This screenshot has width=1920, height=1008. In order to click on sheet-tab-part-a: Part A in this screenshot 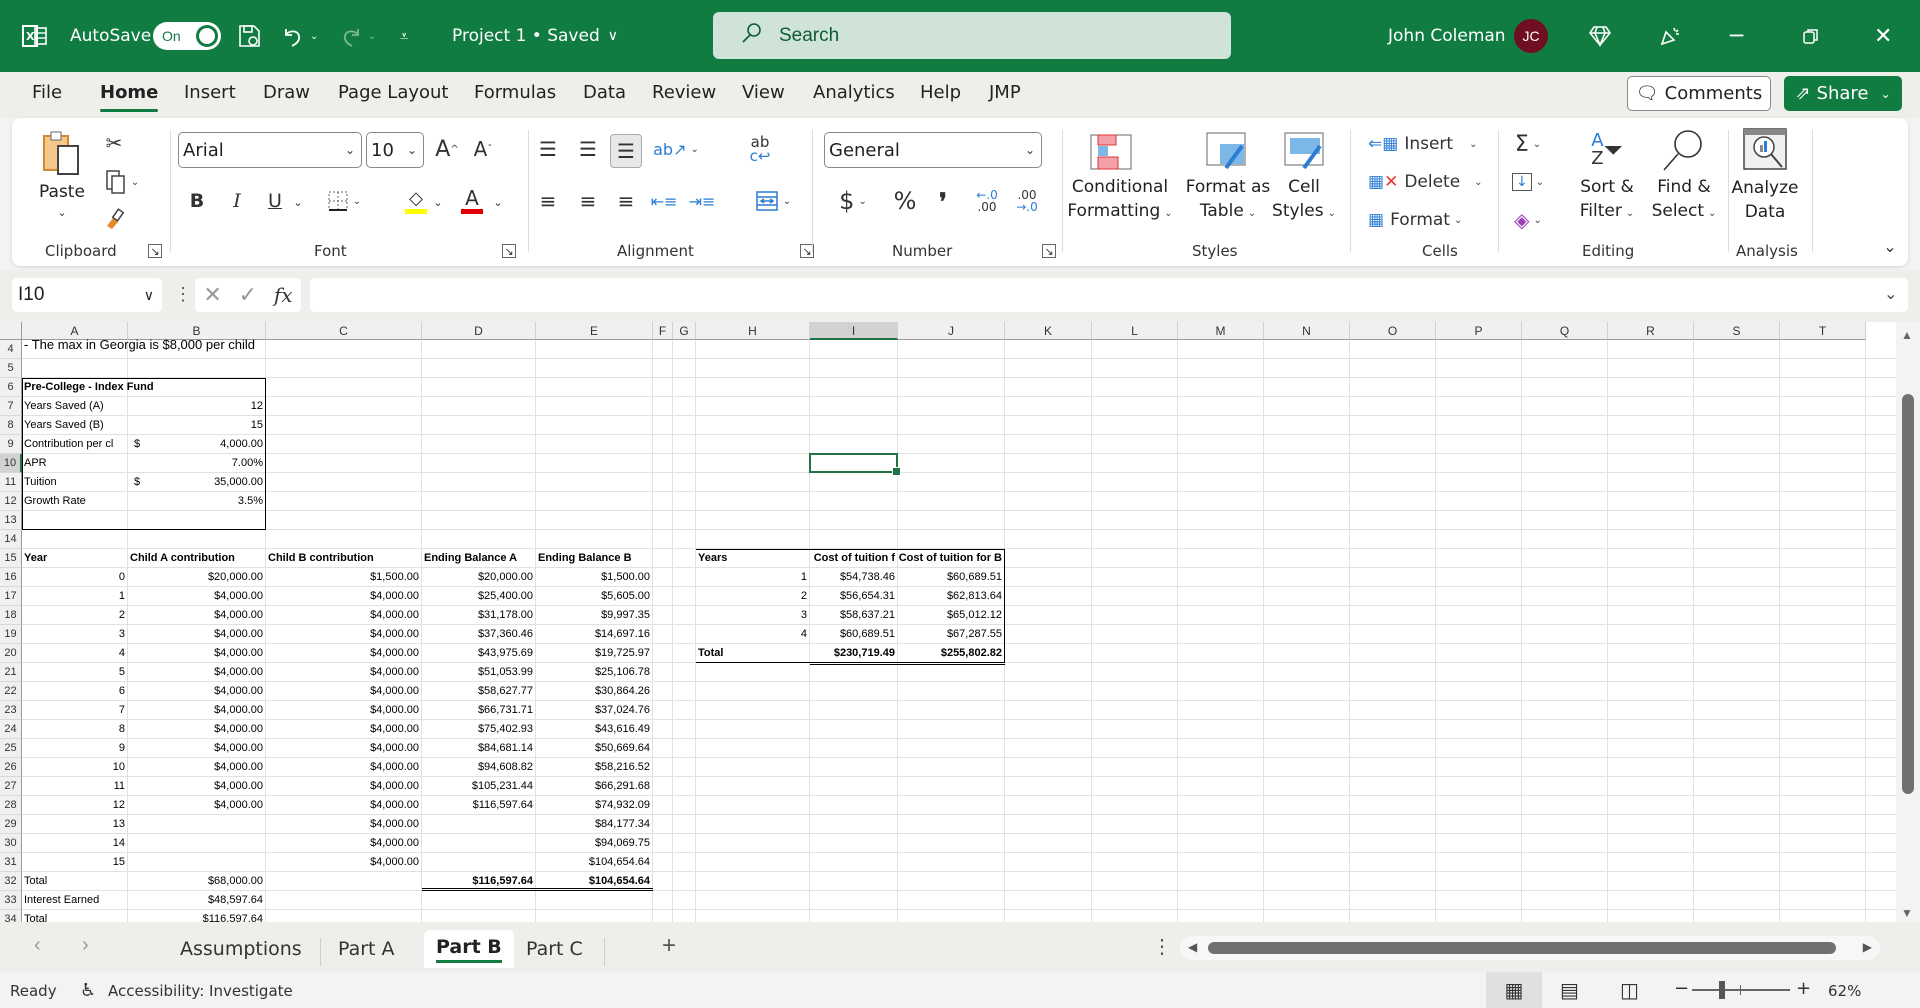, I will do `click(366, 949)`.